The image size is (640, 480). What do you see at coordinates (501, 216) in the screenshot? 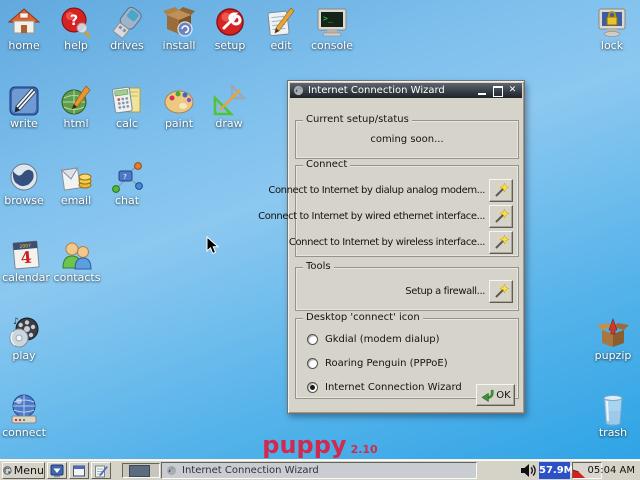
I see `wired-wizard-button` at bounding box center [501, 216].